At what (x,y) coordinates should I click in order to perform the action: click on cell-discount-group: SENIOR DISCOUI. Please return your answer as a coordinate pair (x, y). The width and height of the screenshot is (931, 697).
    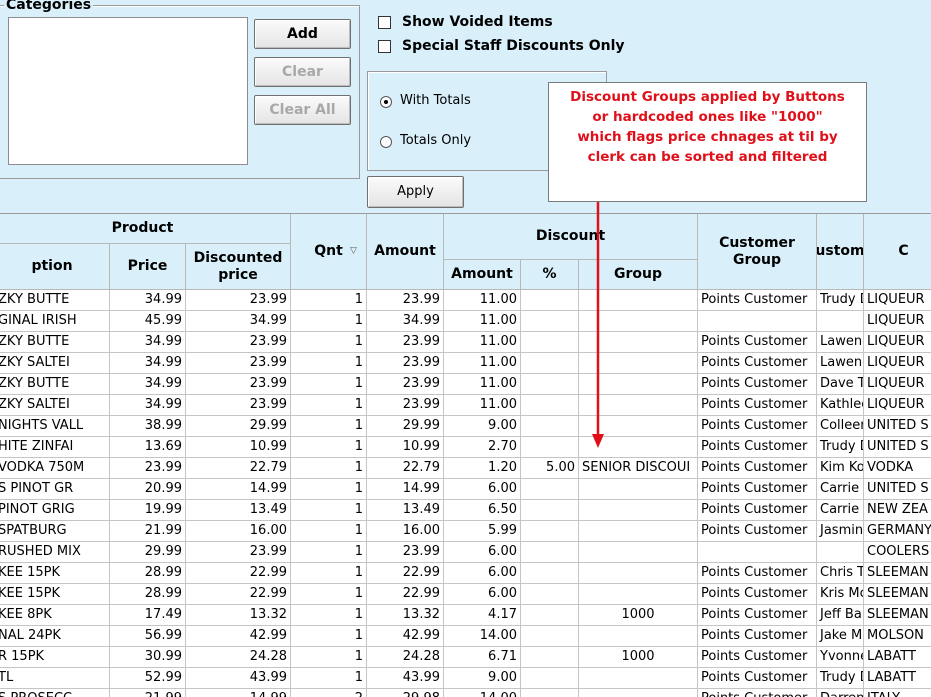
    Looking at the image, I should click on (638, 468).